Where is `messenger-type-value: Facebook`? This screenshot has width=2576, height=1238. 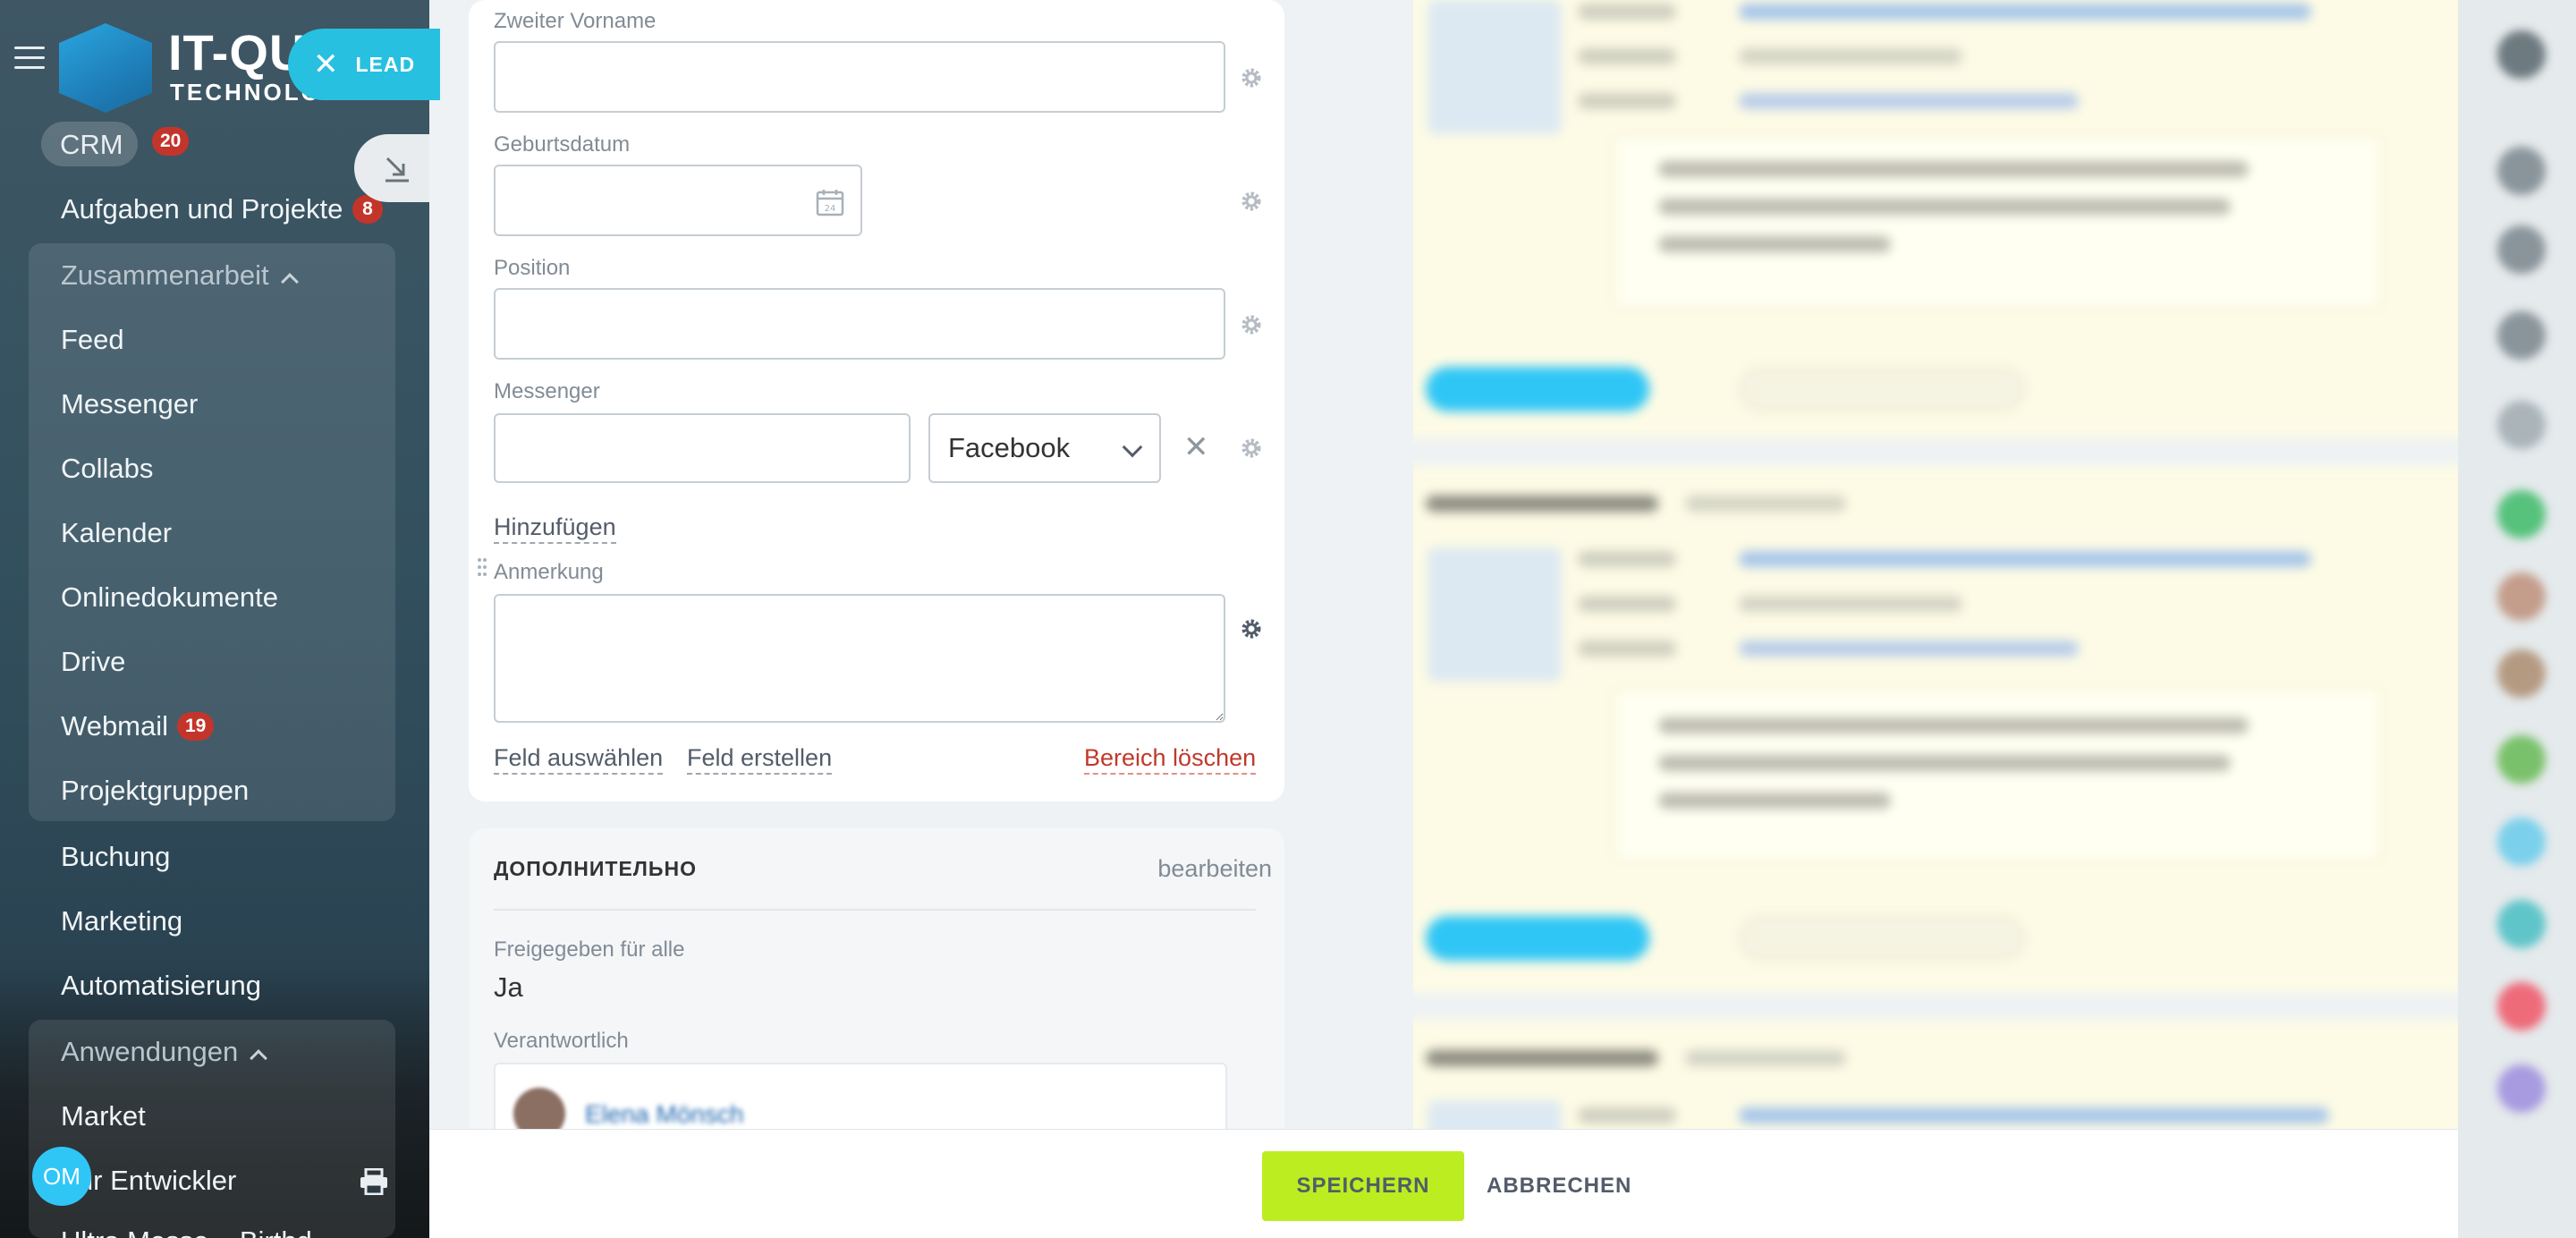
messenger-type-value: Facebook is located at coordinates (1009, 447).